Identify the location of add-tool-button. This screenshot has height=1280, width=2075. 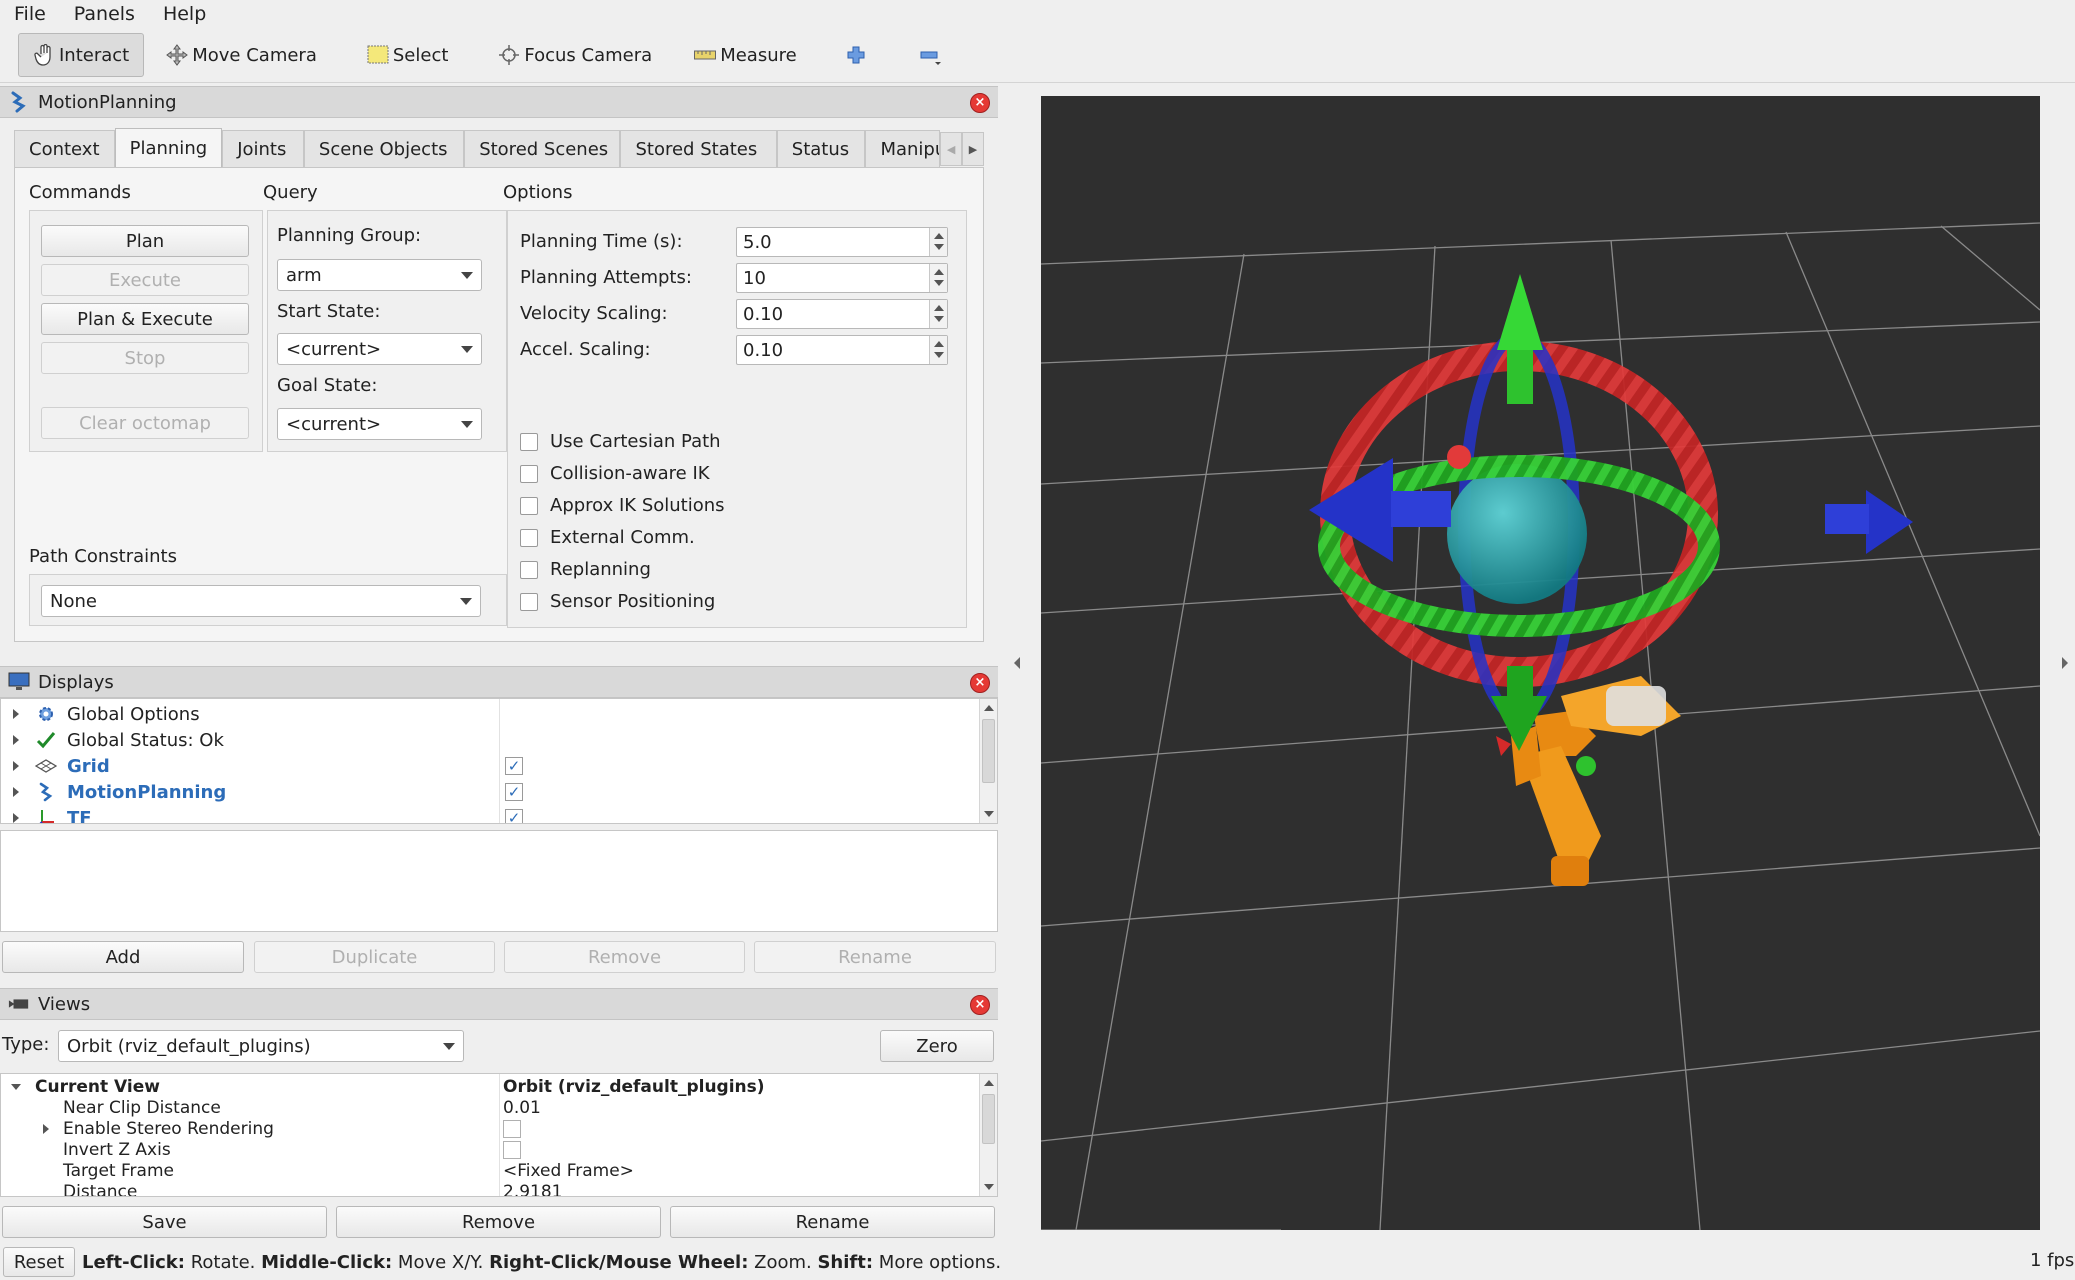
(858, 55).